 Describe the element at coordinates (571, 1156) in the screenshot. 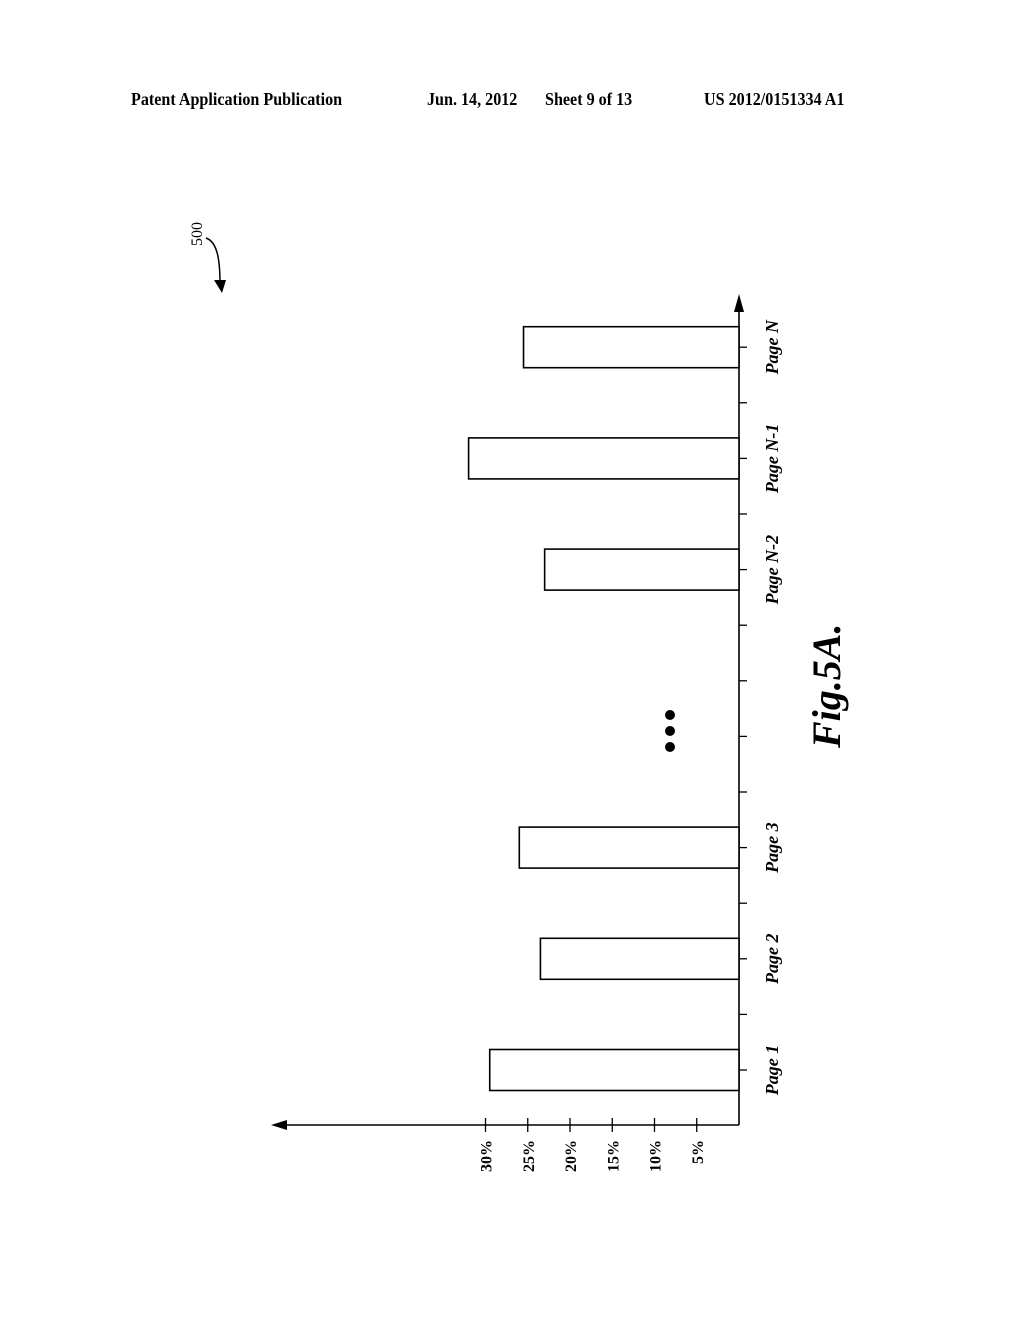

I see `value-tick-label: 20%` at that location.